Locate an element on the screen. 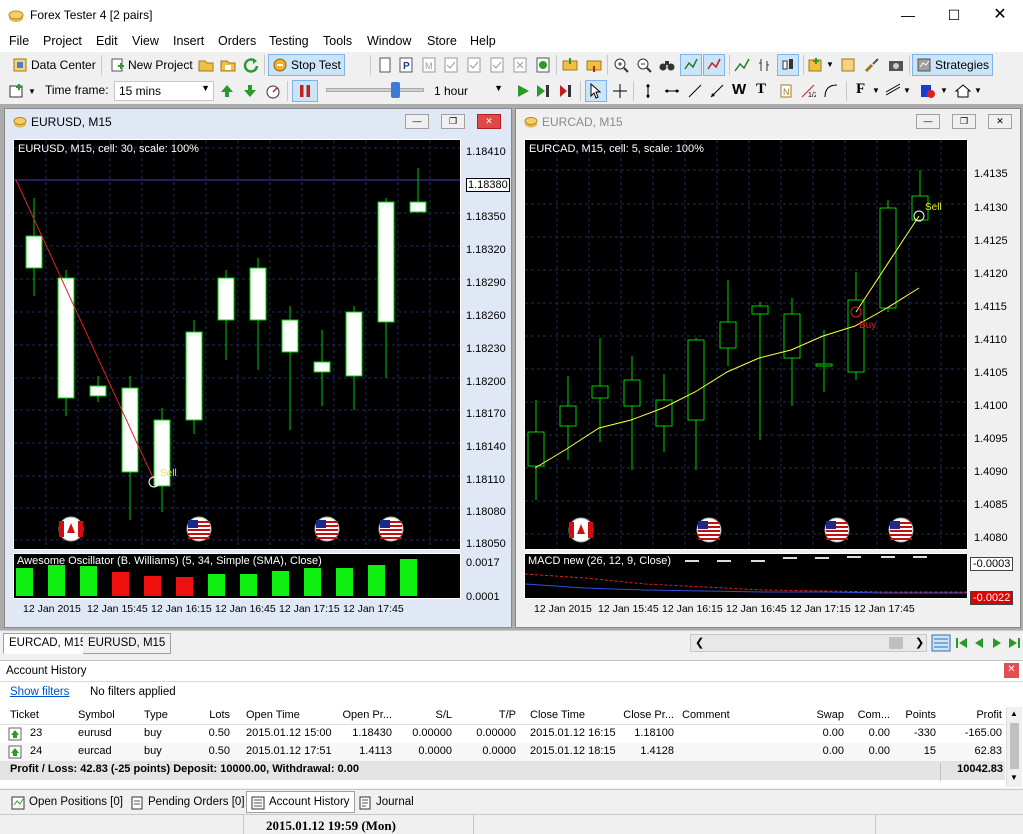 This screenshot has height=834, width=1023. last-chart-icon is located at coordinates (1014, 643).